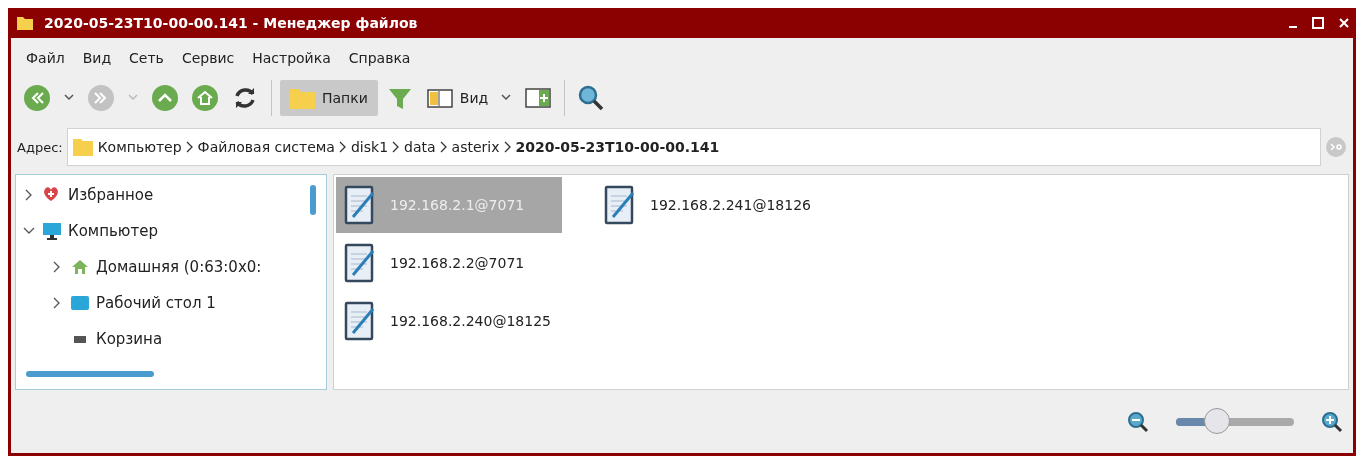  Describe the element at coordinates (379, 58) in the screenshot. I see `menu-item: Справка` at that location.